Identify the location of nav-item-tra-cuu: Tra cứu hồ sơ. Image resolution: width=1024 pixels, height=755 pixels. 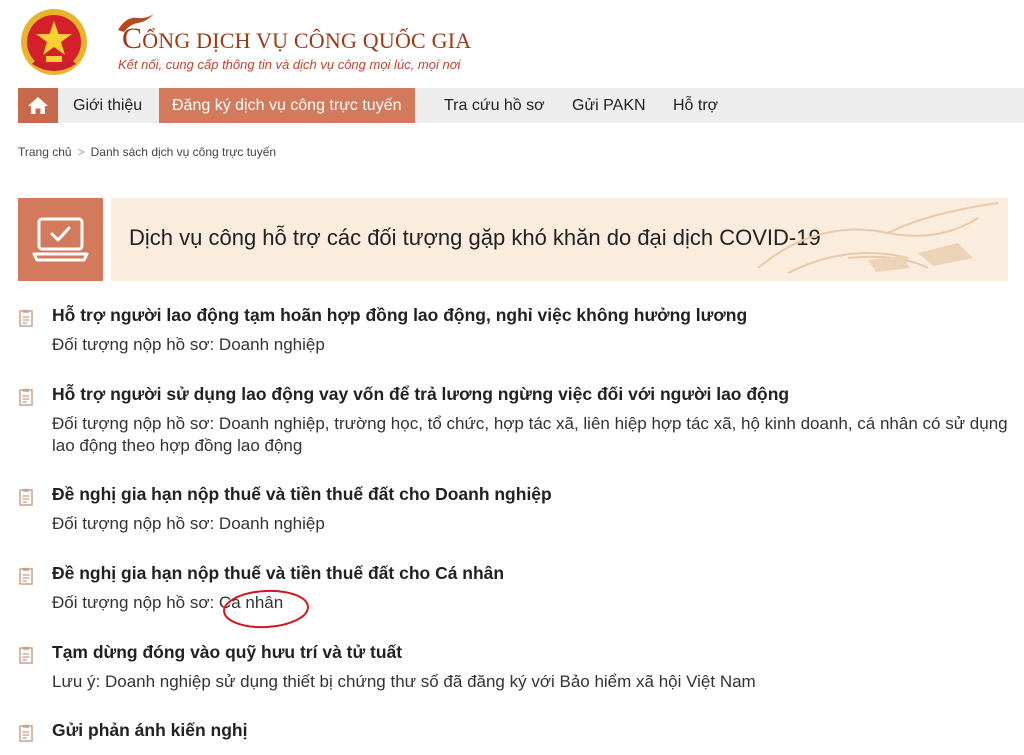
(494, 105).